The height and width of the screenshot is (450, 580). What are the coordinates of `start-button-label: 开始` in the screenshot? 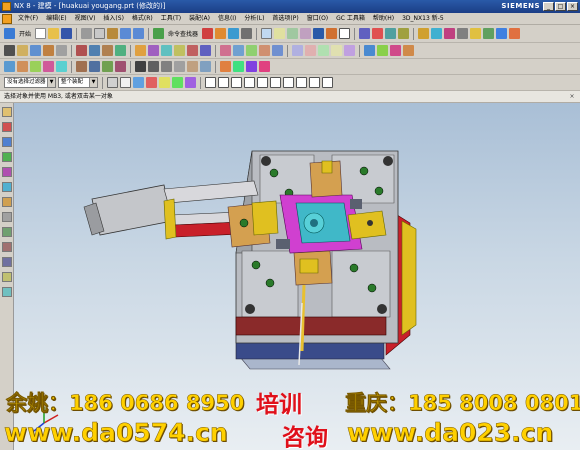 It's located at (25, 33).